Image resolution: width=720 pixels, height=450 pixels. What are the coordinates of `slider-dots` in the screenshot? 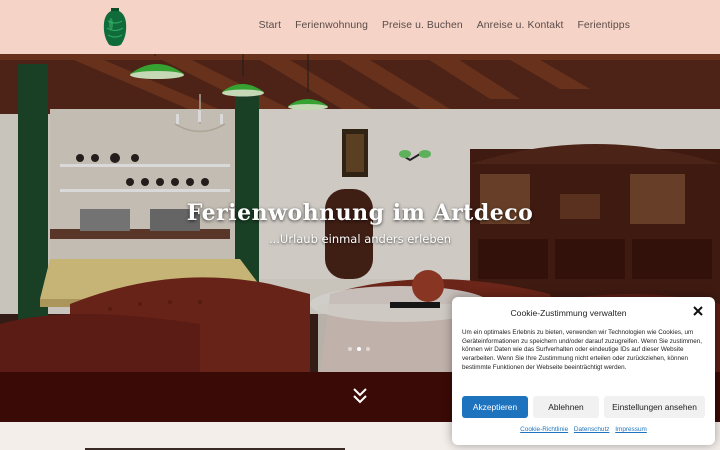 It's located at (359, 349).